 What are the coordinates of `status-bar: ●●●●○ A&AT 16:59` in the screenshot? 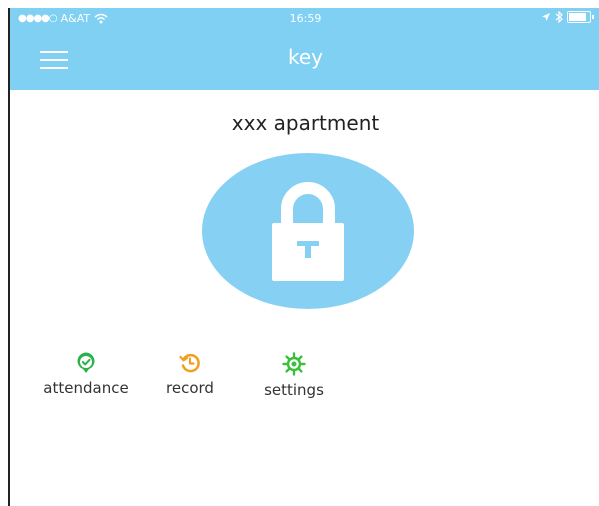 It's located at (304, 19).